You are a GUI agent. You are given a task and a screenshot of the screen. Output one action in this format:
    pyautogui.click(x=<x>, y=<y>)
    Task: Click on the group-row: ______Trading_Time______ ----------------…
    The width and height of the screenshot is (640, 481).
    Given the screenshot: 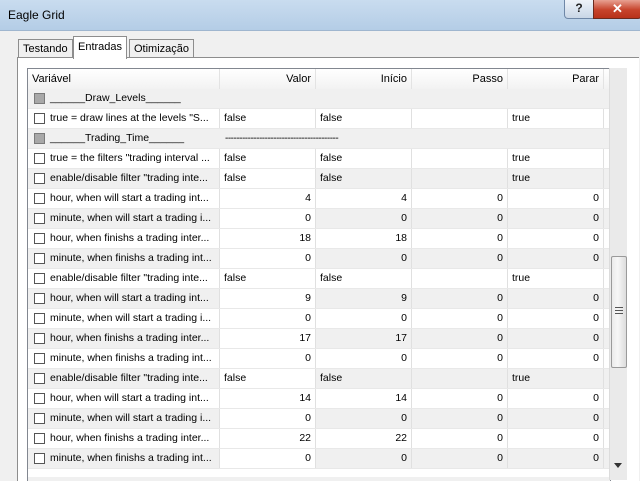 What is the action you would take?
    pyautogui.click(x=319, y=139)
    